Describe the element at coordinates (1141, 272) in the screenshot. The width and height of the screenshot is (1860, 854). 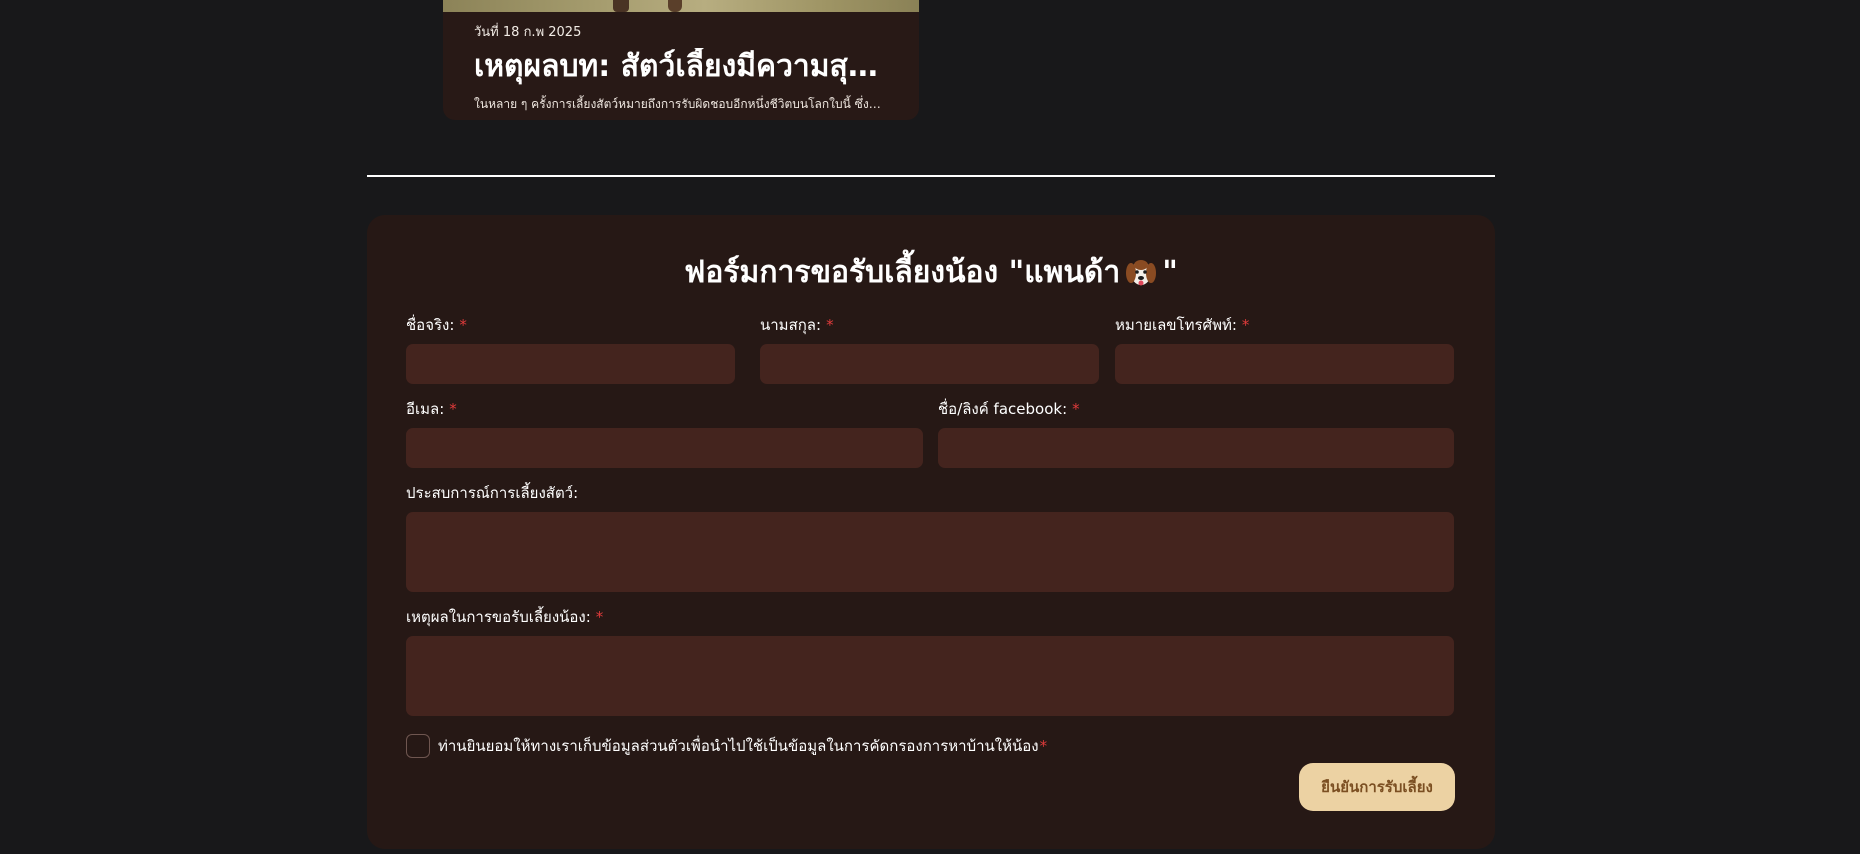
I see `dog-emoji-icon` at that location.